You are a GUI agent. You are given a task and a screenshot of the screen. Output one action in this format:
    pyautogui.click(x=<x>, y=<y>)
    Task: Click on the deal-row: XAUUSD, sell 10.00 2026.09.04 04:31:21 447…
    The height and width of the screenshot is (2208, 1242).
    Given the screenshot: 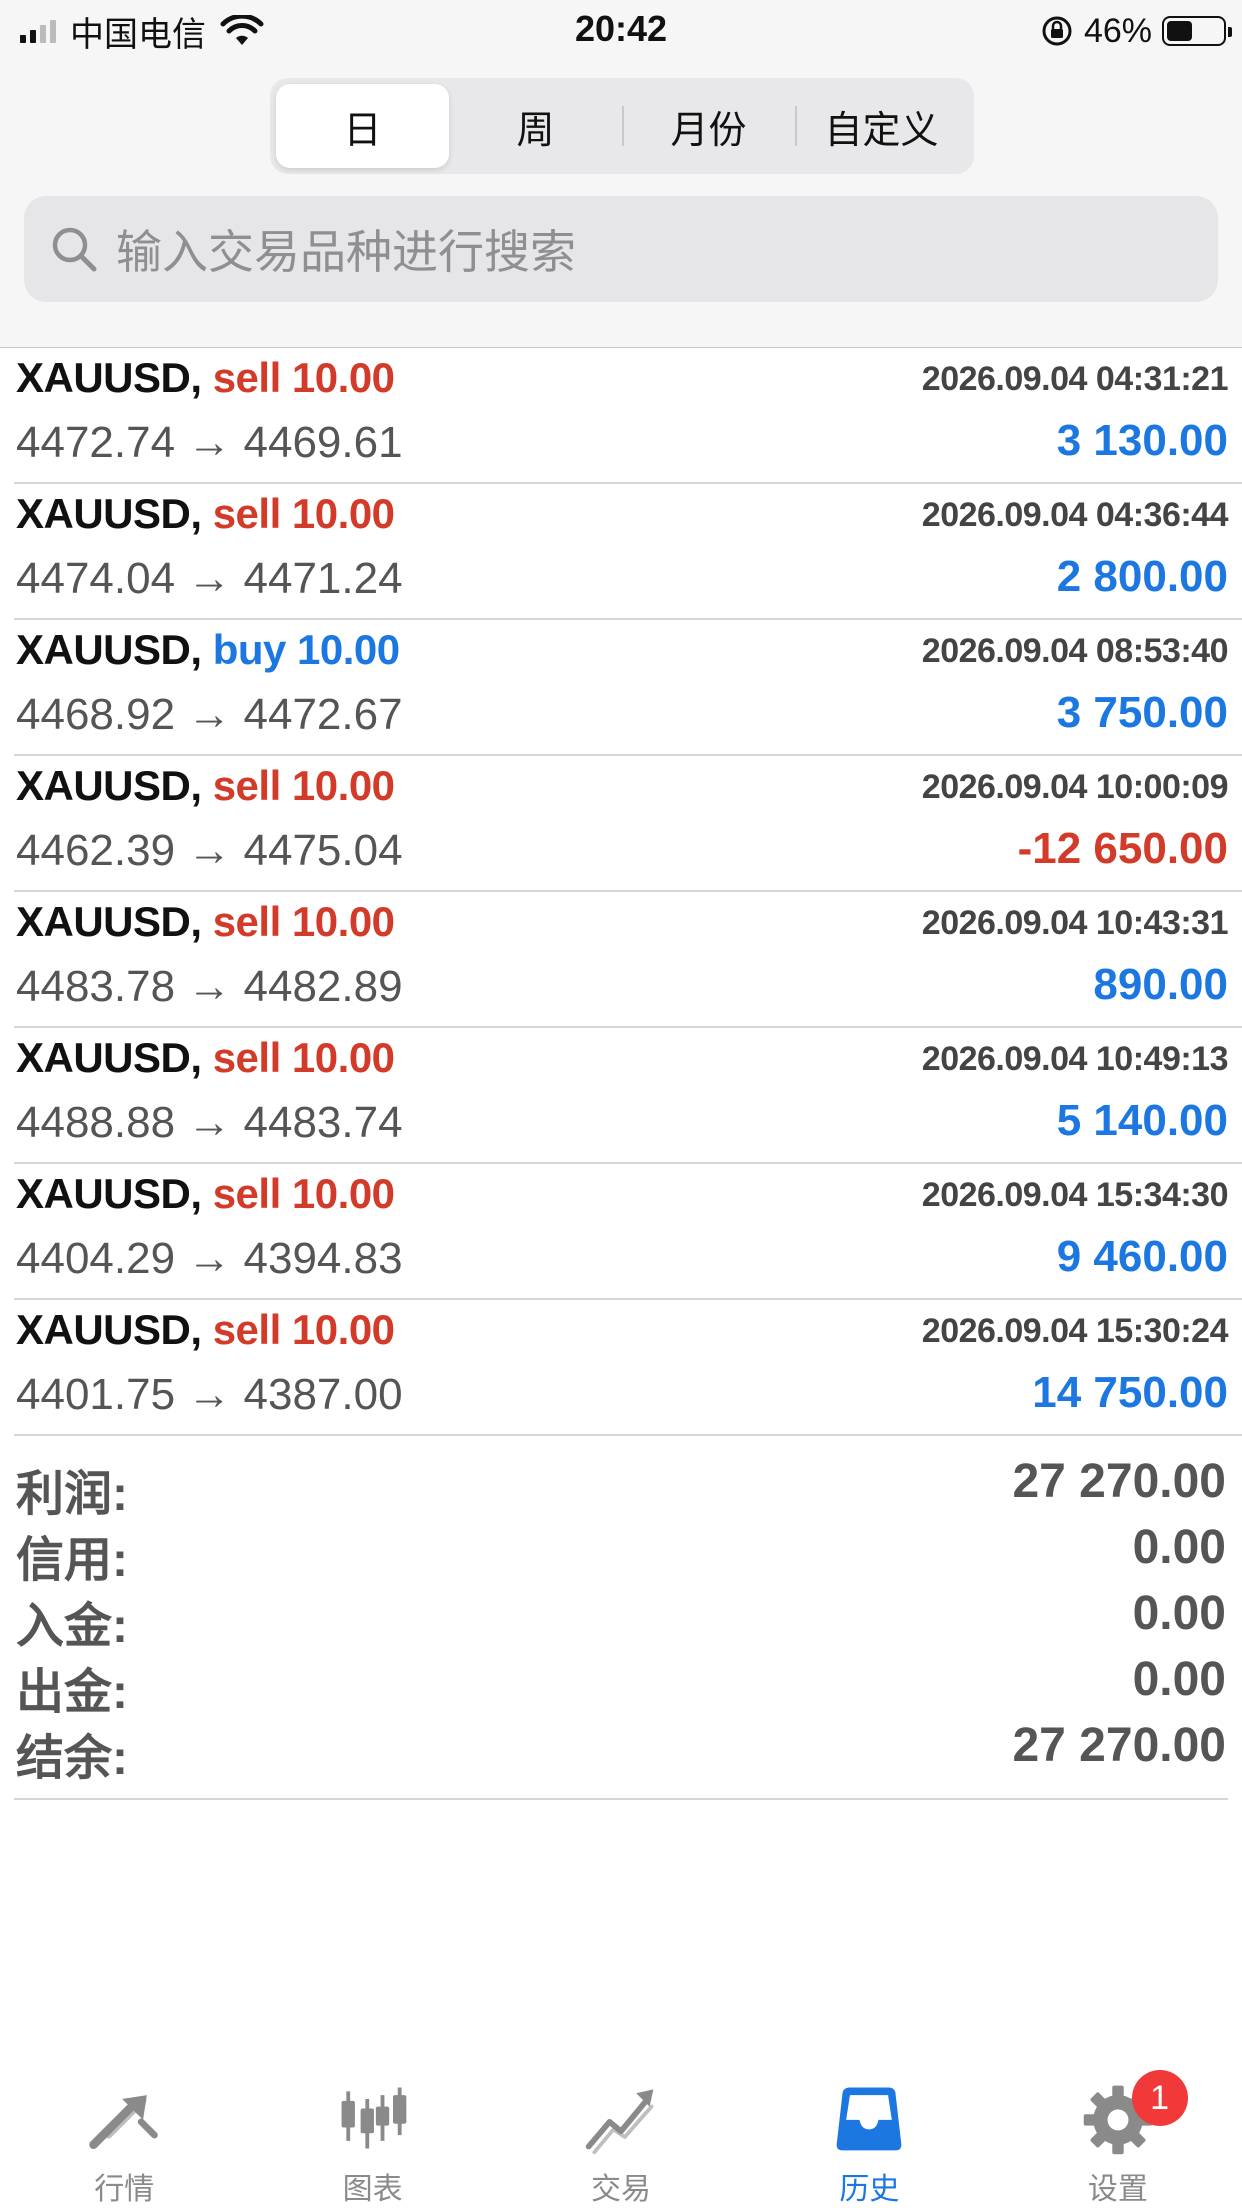 What is the action you would take?
    pyautogui.click(x=628, y=416)
    